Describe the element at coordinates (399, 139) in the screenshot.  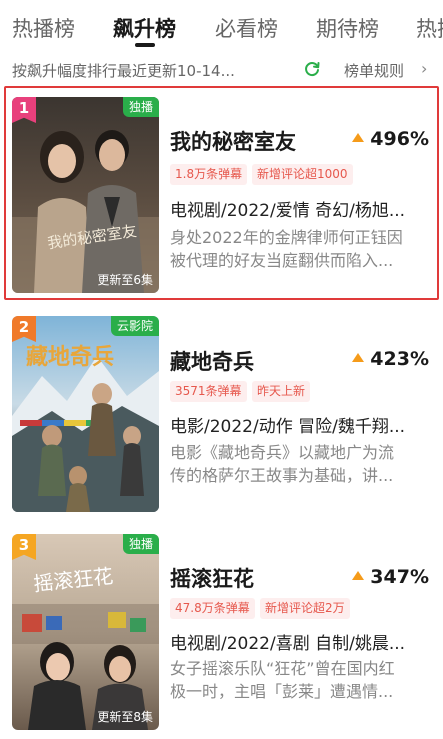
I see `growth-value: 496%` at that location.